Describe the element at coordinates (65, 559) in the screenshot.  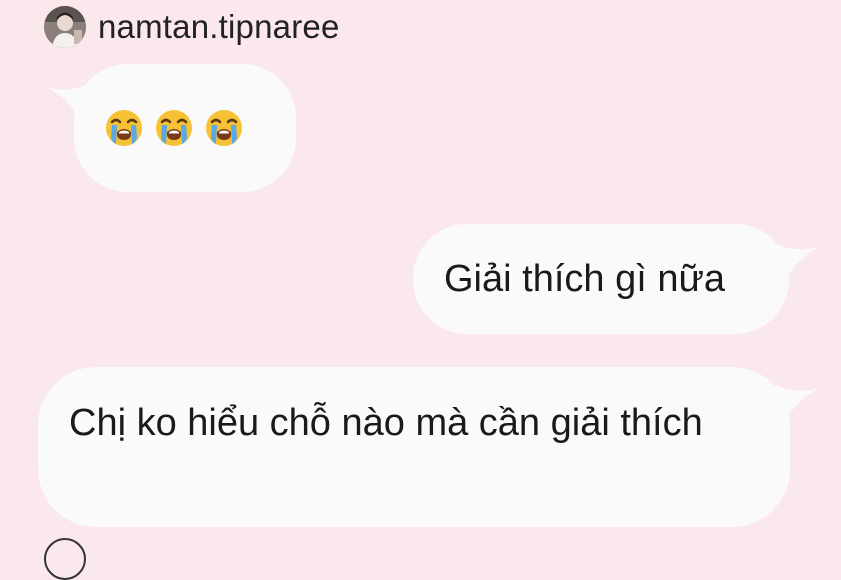
I see `next-sender-avatar` at that location.